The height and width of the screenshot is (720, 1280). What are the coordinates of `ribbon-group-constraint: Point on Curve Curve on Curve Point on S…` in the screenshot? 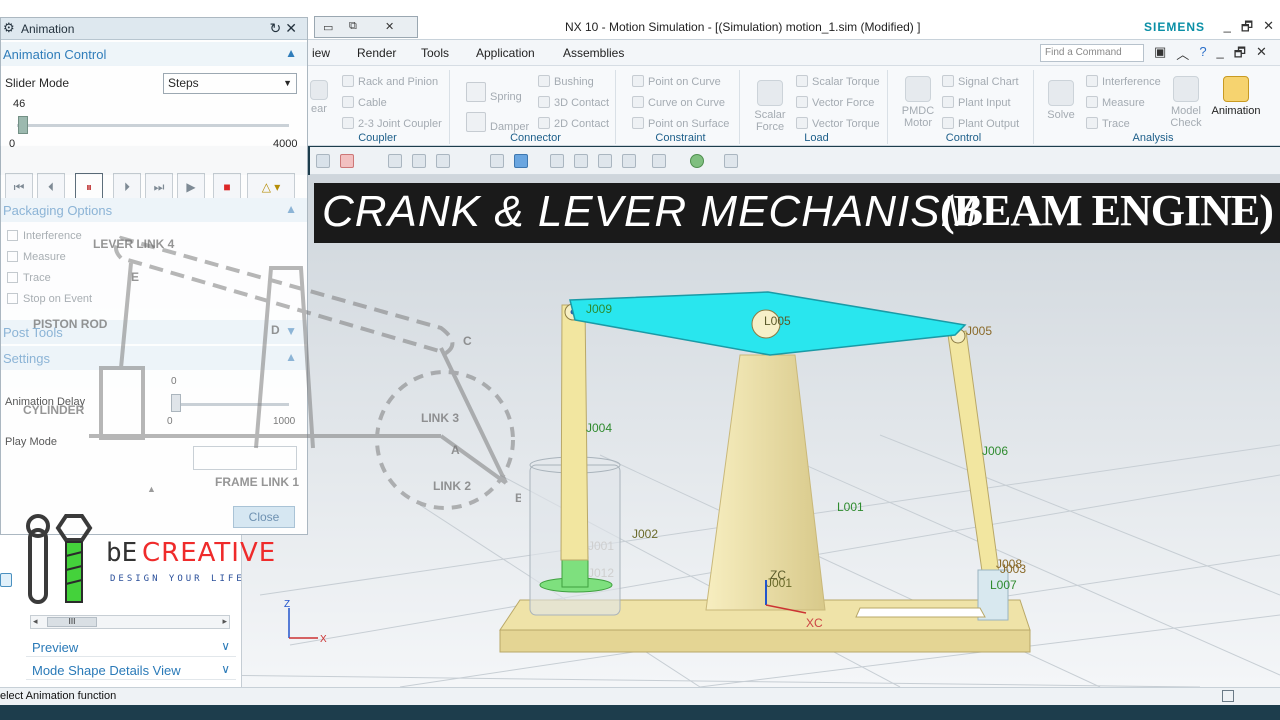 It's located at (681, 107).